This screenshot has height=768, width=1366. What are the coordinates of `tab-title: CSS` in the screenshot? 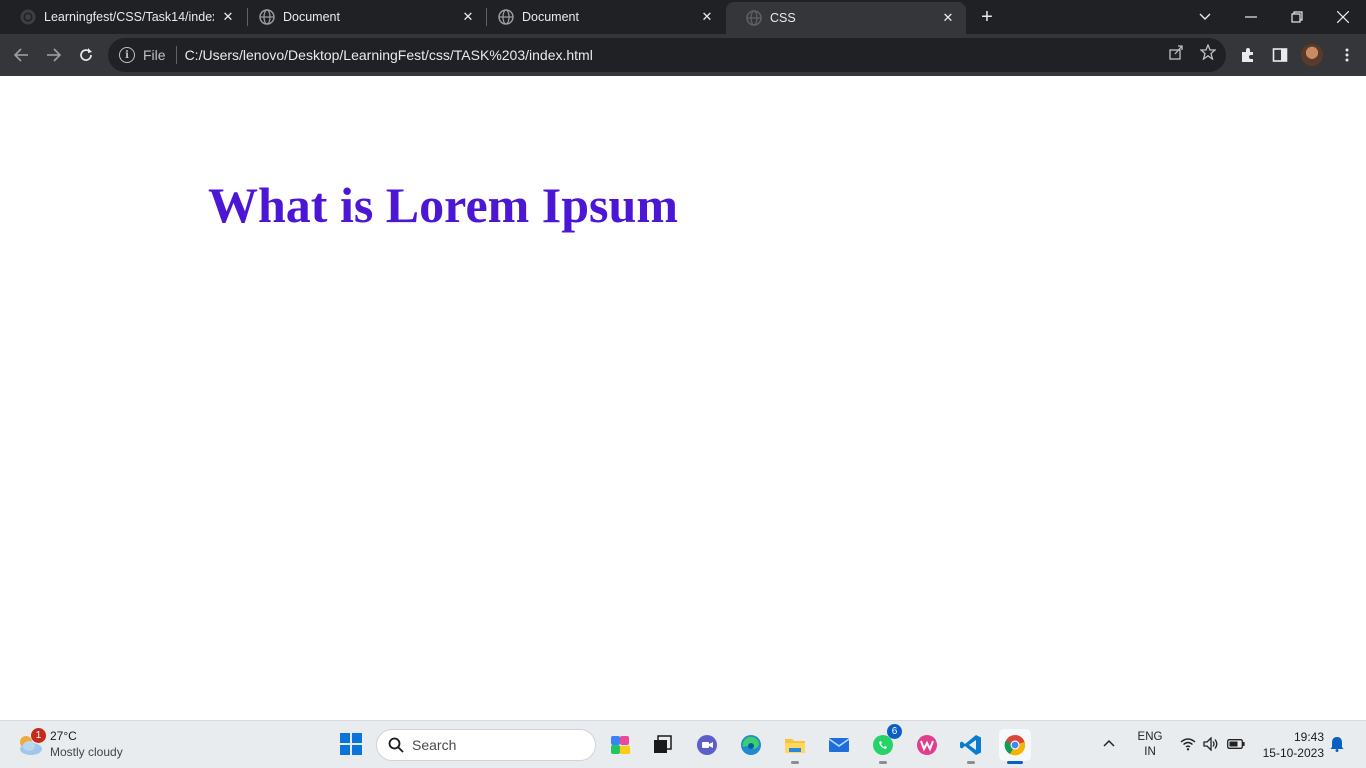 It's located at (783, 18).